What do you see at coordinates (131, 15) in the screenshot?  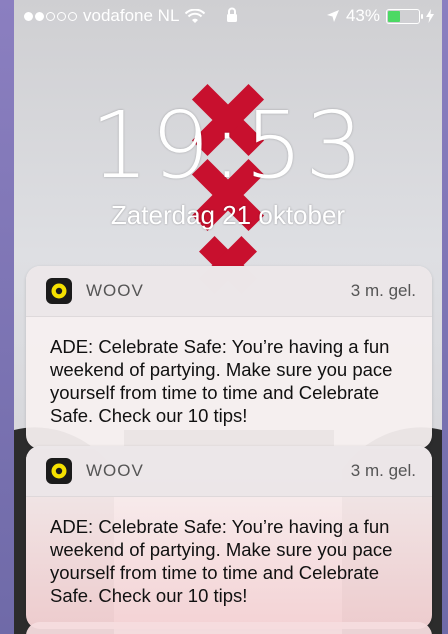 I see `carrier-name: vodafone NL` at bounding box center [131, 15].